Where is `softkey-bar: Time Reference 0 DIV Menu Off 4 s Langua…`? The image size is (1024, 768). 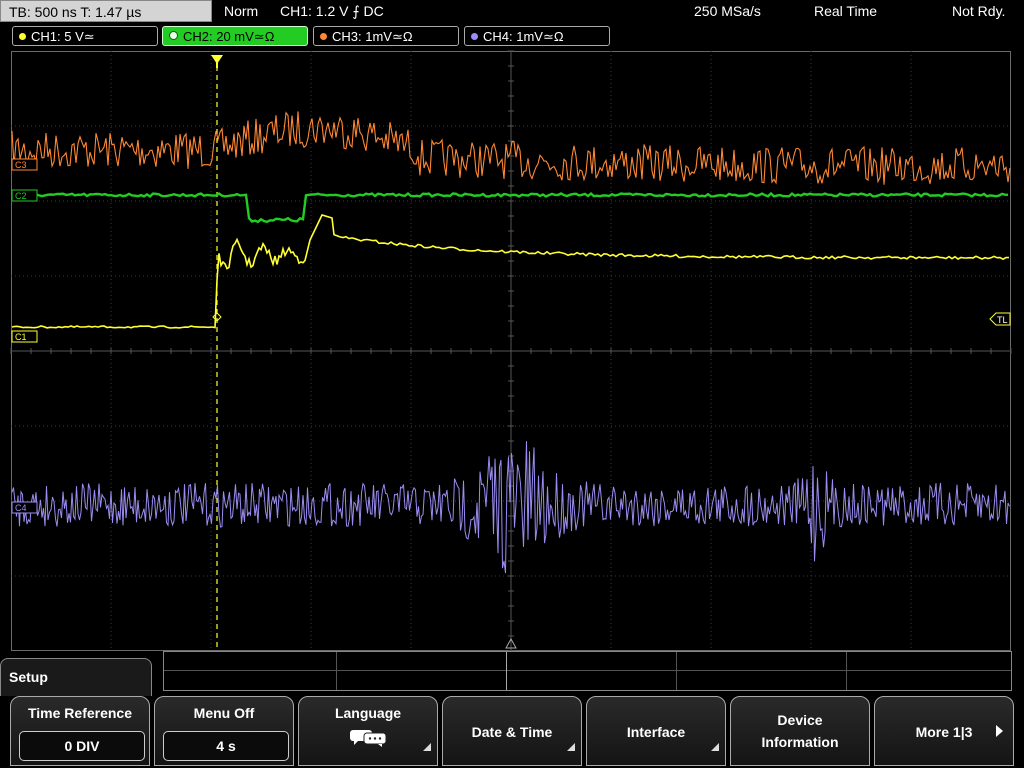 softkey-bar: Time Reference 0 DIV Menu Off 4 s Langua… is located at coordinates (512, 732).